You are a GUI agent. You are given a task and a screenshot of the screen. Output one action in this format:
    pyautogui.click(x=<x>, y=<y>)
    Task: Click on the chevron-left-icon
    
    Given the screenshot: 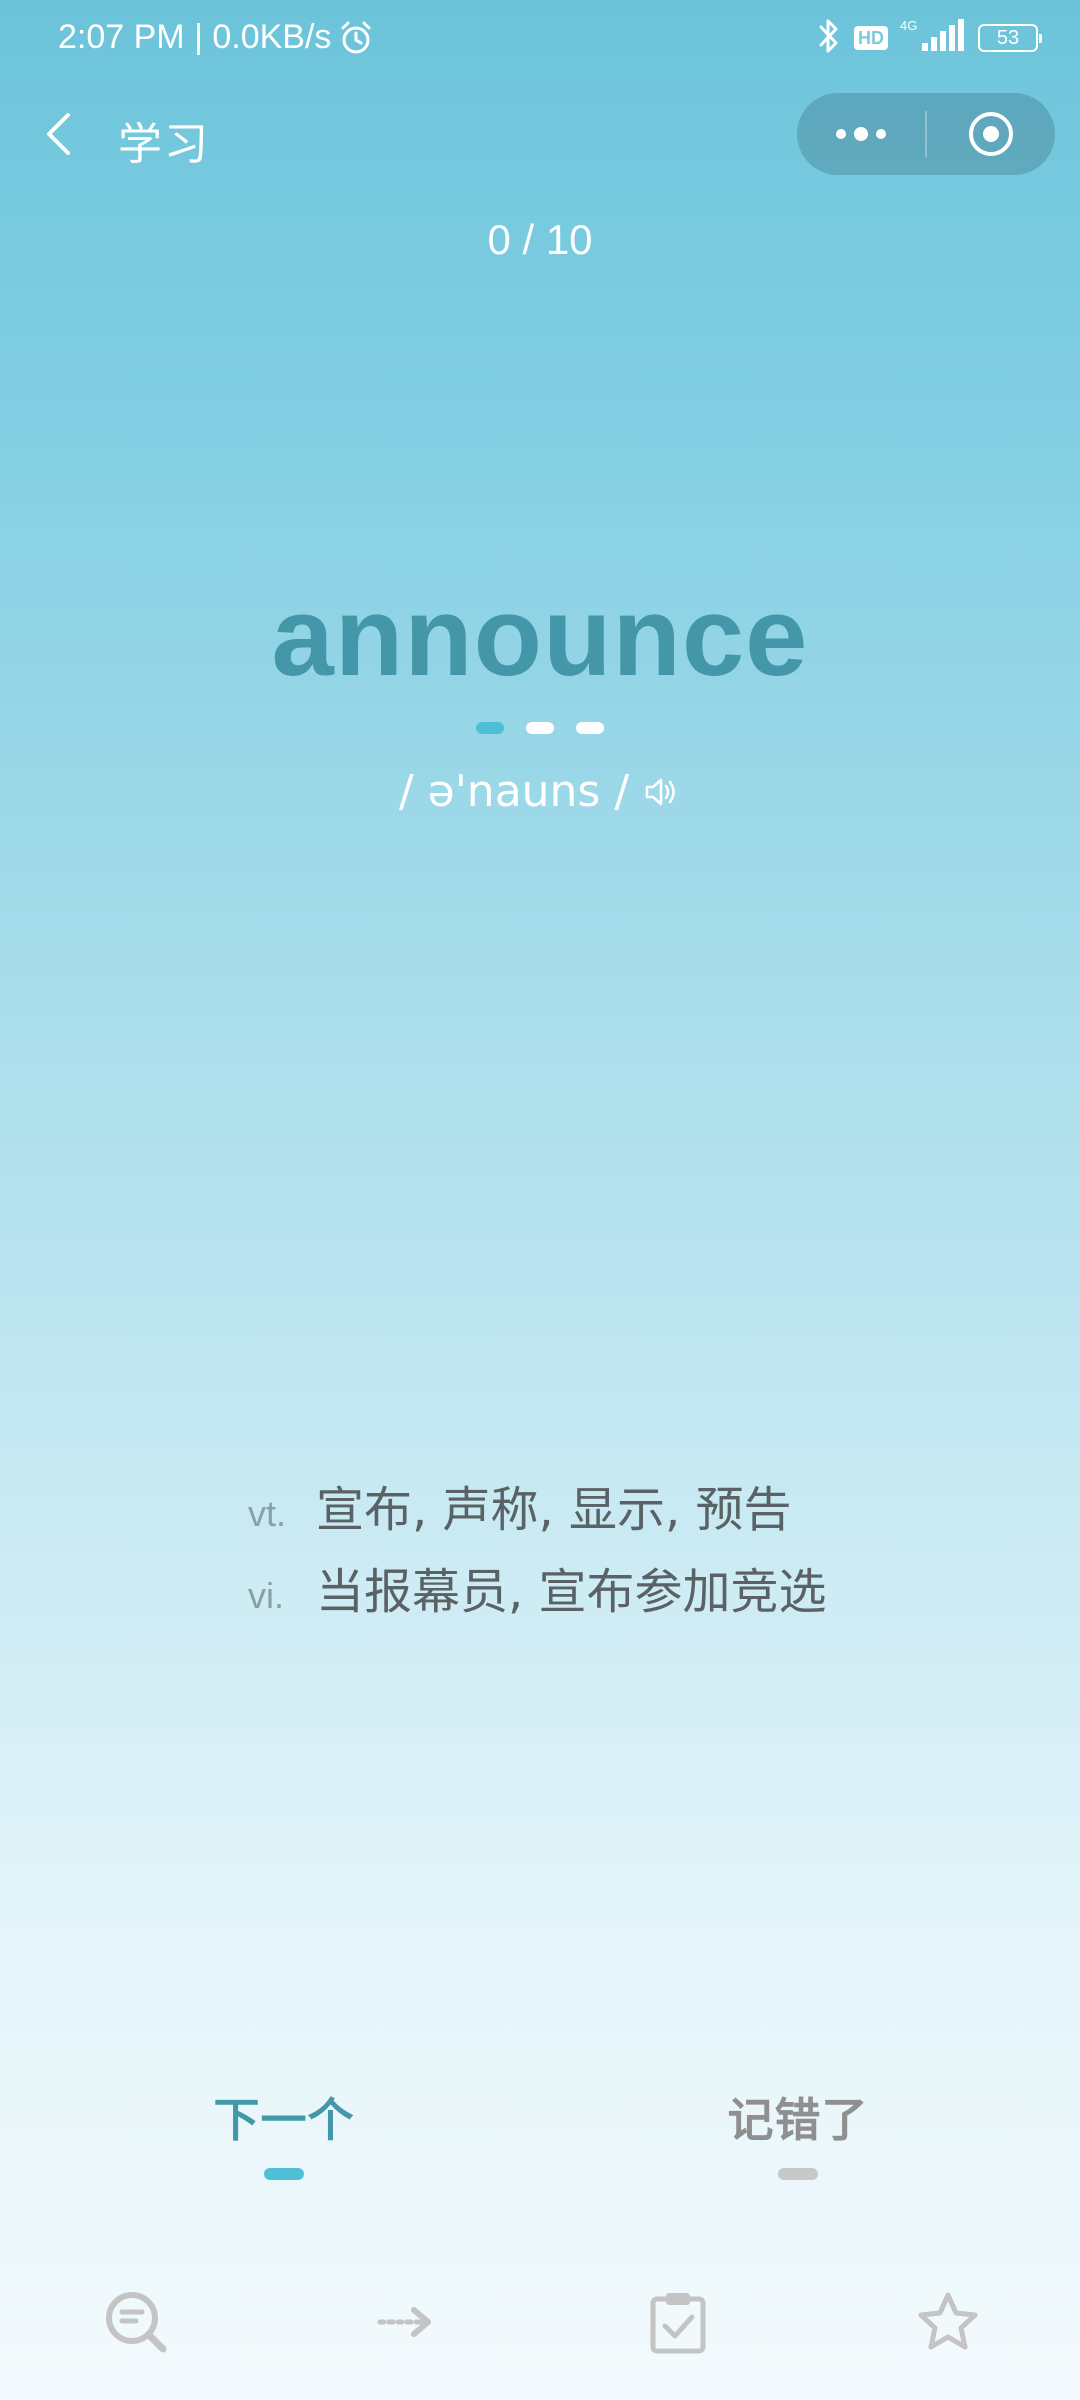 What is the action you would take?
    pyautogui.click(x=58, y=134)
    